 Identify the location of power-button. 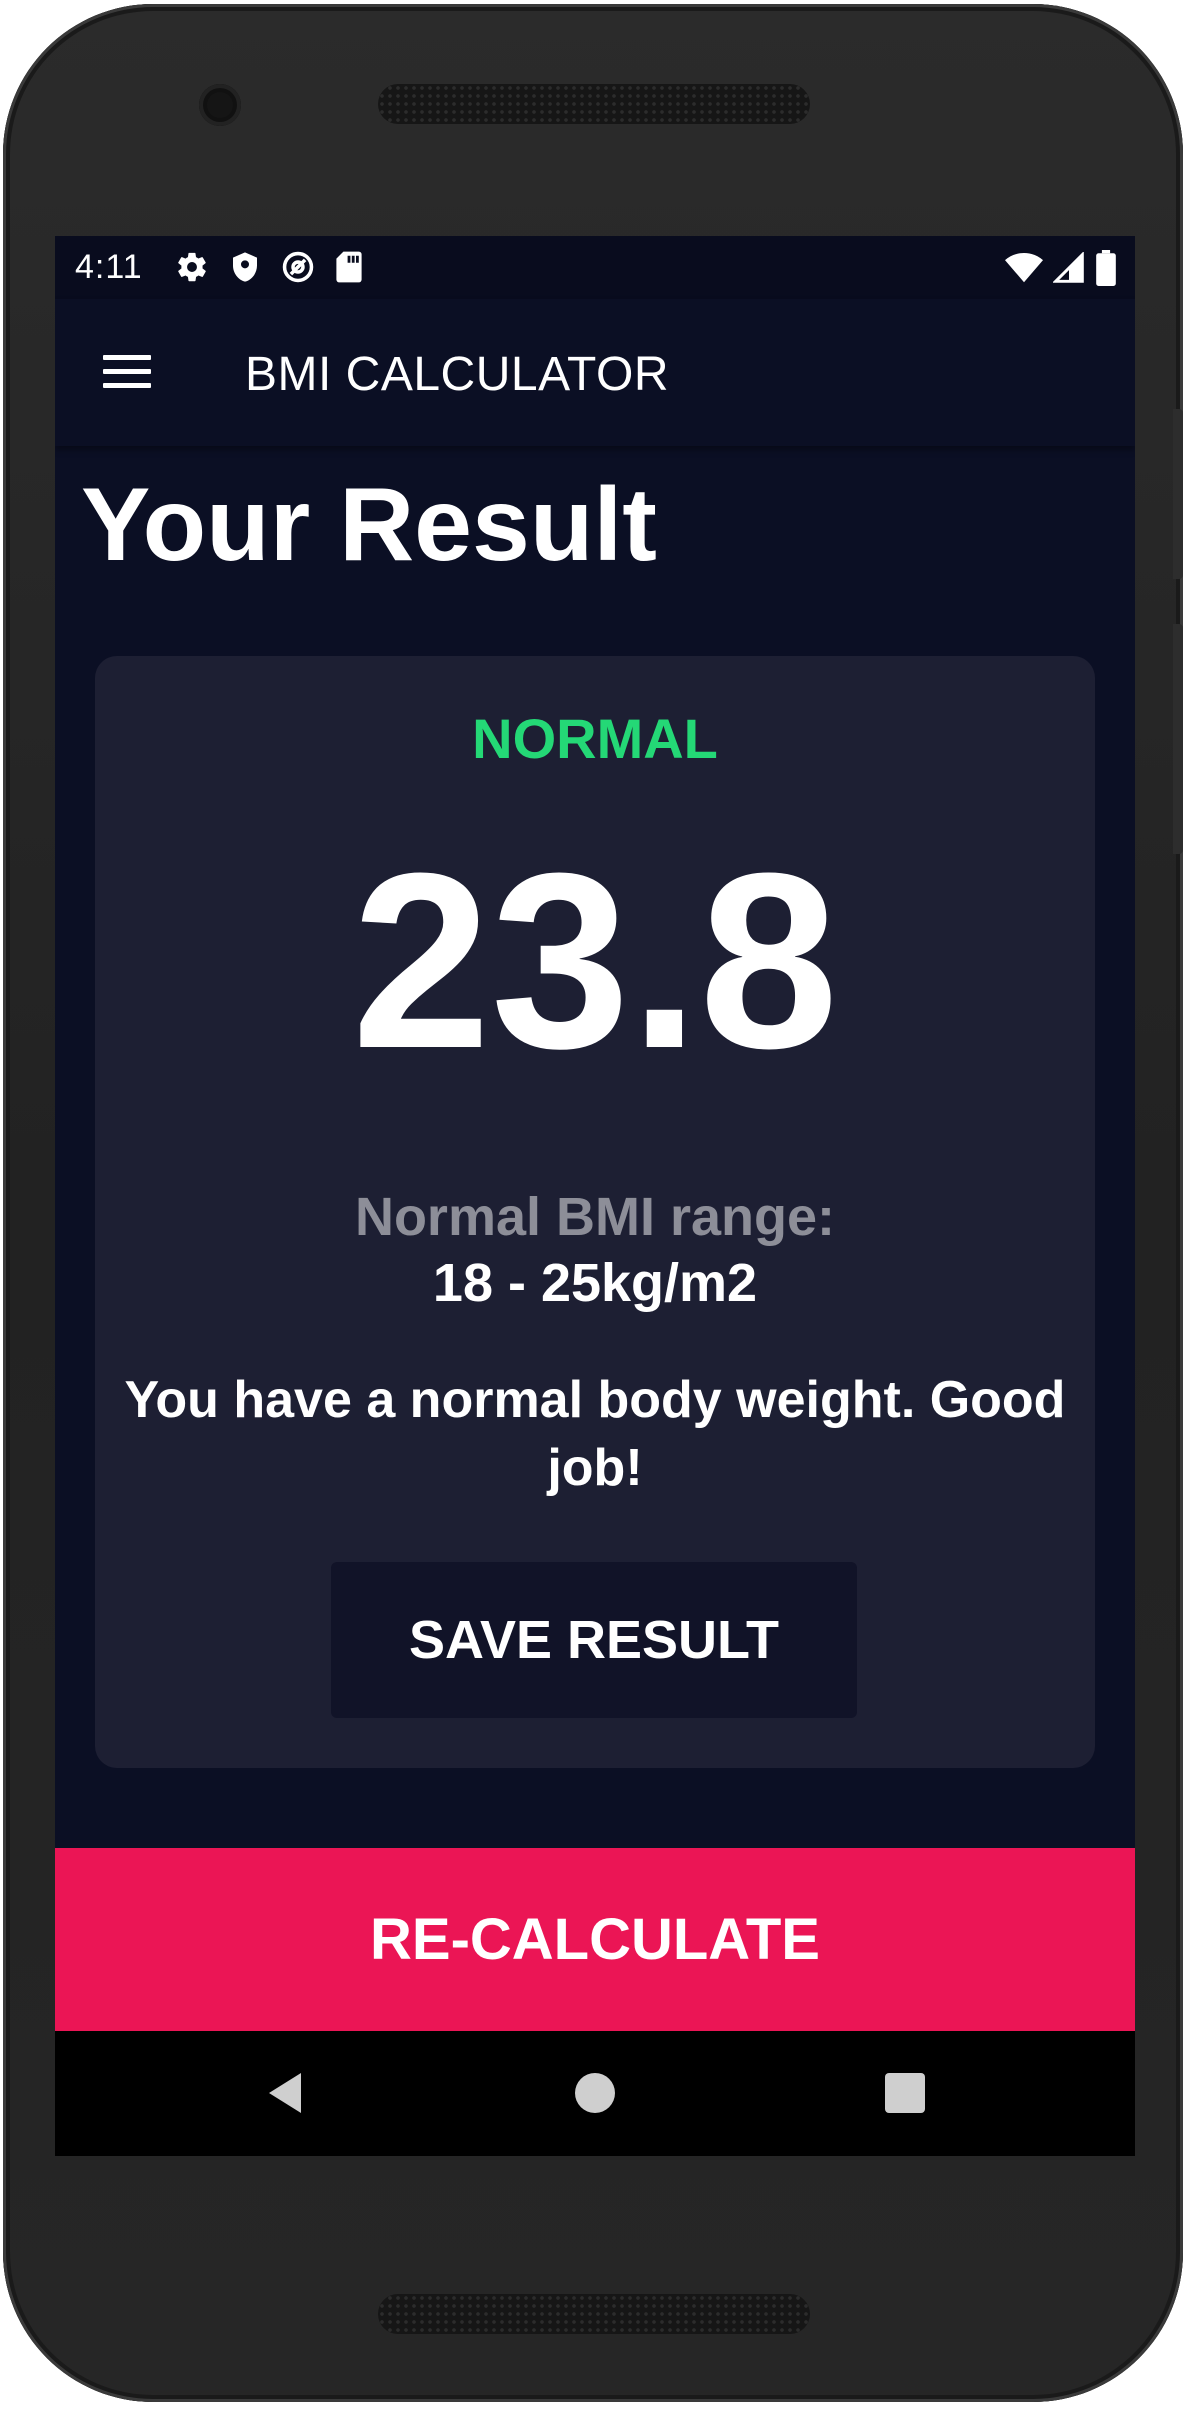
(1178, 494).